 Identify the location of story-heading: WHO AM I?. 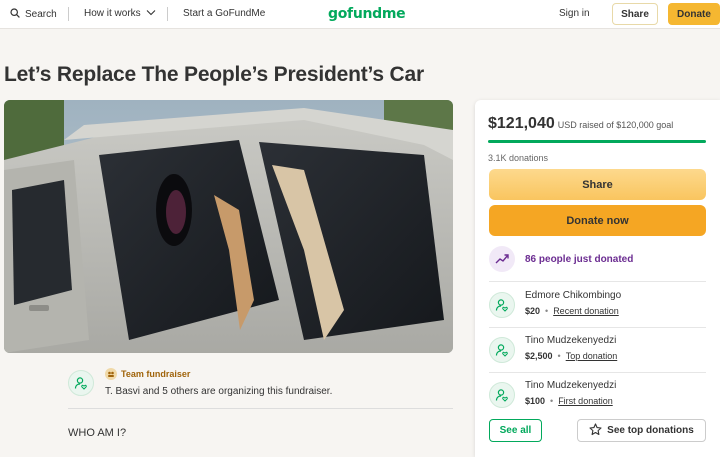
(97, 433).